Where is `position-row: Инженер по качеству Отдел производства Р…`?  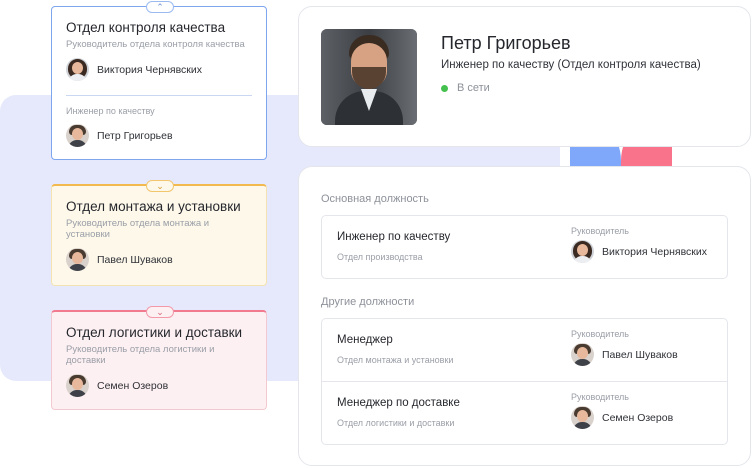 position-row: Инженер по качеству Отдел производства Р… is located at coordinates (524, 247).